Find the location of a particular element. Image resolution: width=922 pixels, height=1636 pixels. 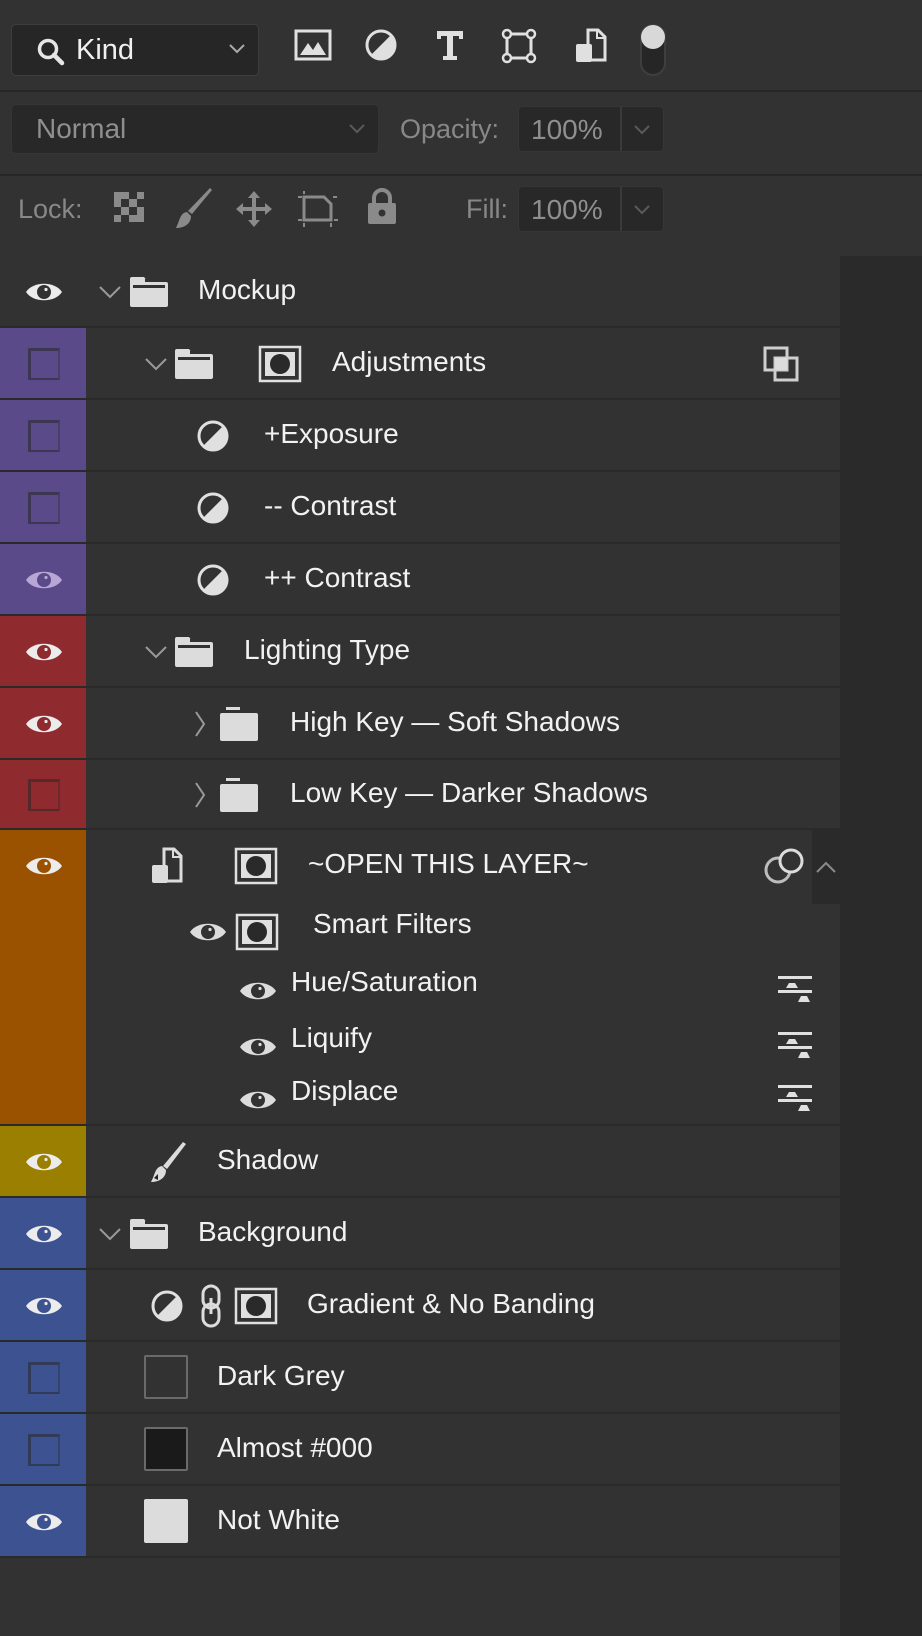

opacity-field: 100% is located at coordinates (591, 129).